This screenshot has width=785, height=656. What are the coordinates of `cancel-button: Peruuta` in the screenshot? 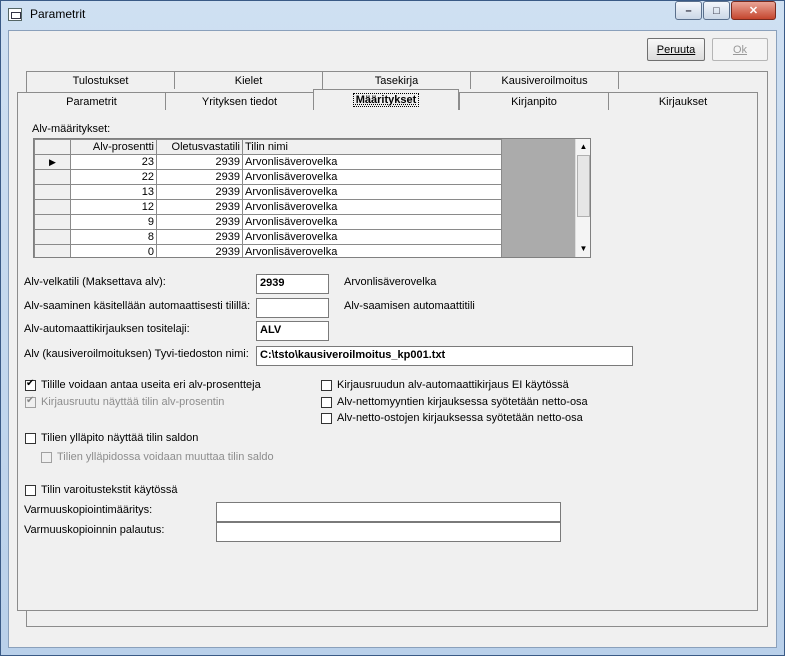 It's located at (676, 49).